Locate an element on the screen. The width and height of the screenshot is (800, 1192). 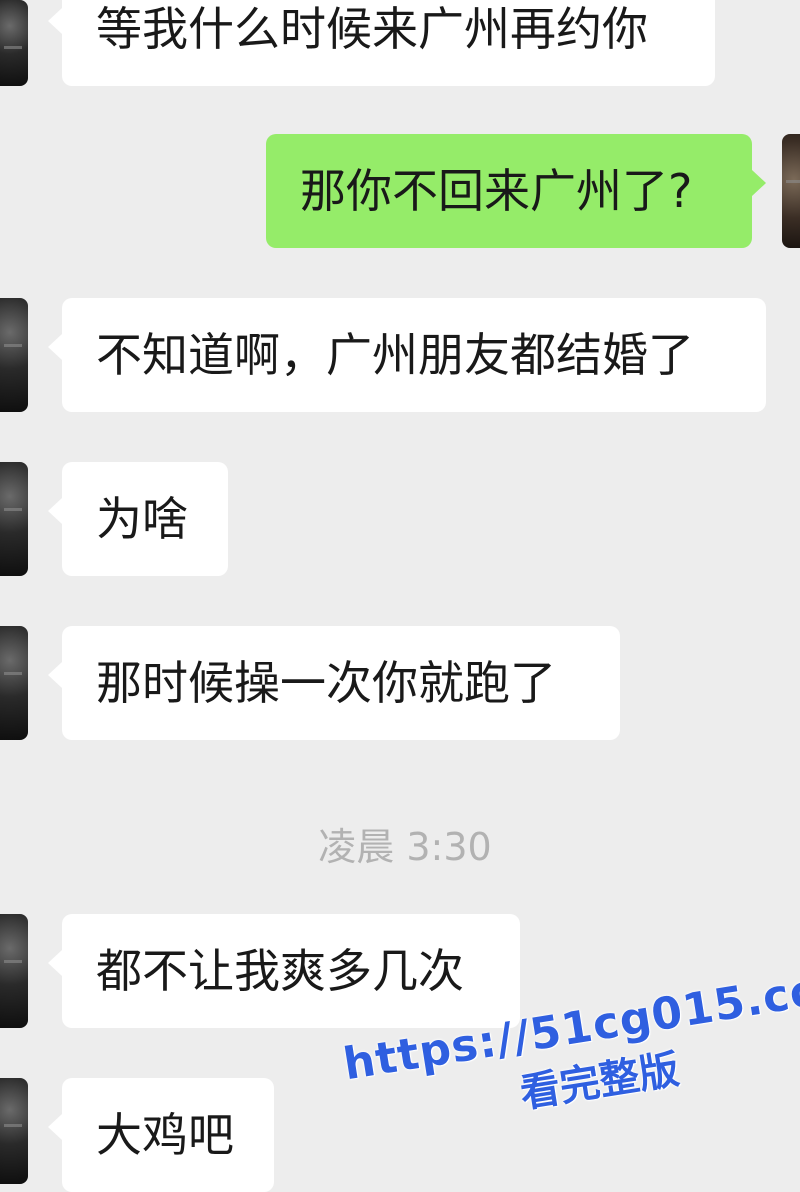
my-avatar is located at coordinates (791, 191).